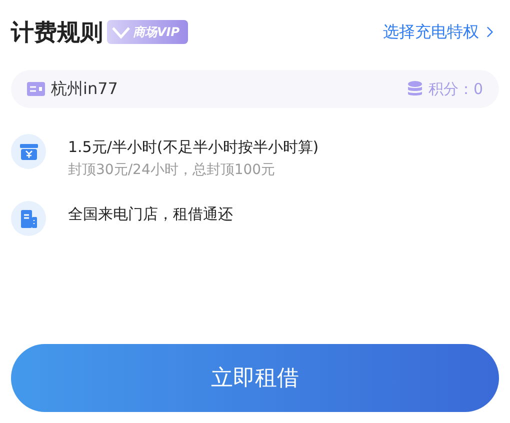 Image resolution: width=510 pixels, height=423 pixels. What do you see at coordinates (150, 214) in the screenshot?
I see `rule-text: 全国来电门店，租借通还` at bounding box center [150, 214].